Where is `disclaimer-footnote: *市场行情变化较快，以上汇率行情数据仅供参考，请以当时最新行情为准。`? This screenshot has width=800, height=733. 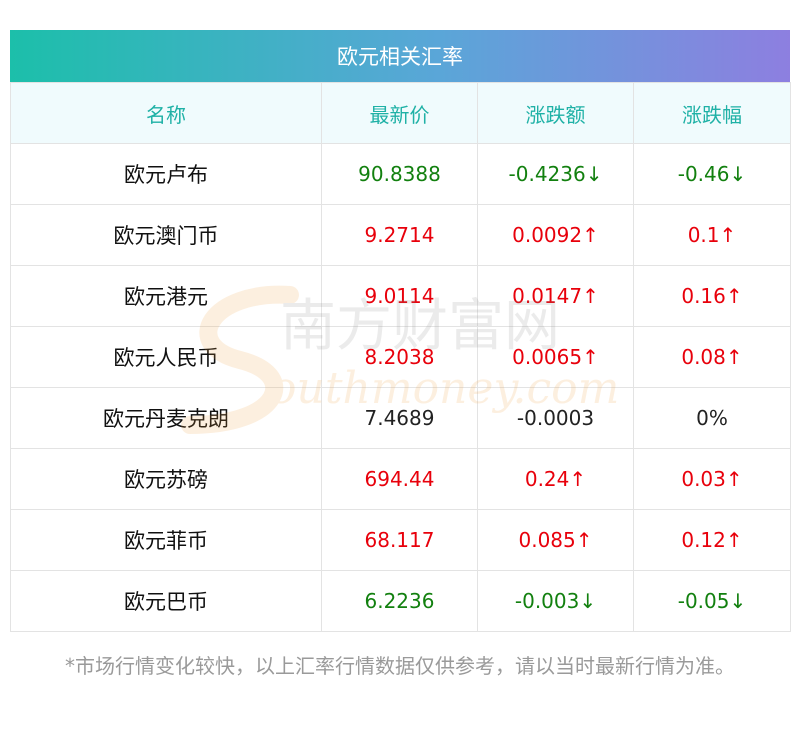
disclaimer-footnote: *市场行情变化较快，以上汇率行情数据仅供参考，请以当时最新行情为准。 is located at coordinates (400, 666).